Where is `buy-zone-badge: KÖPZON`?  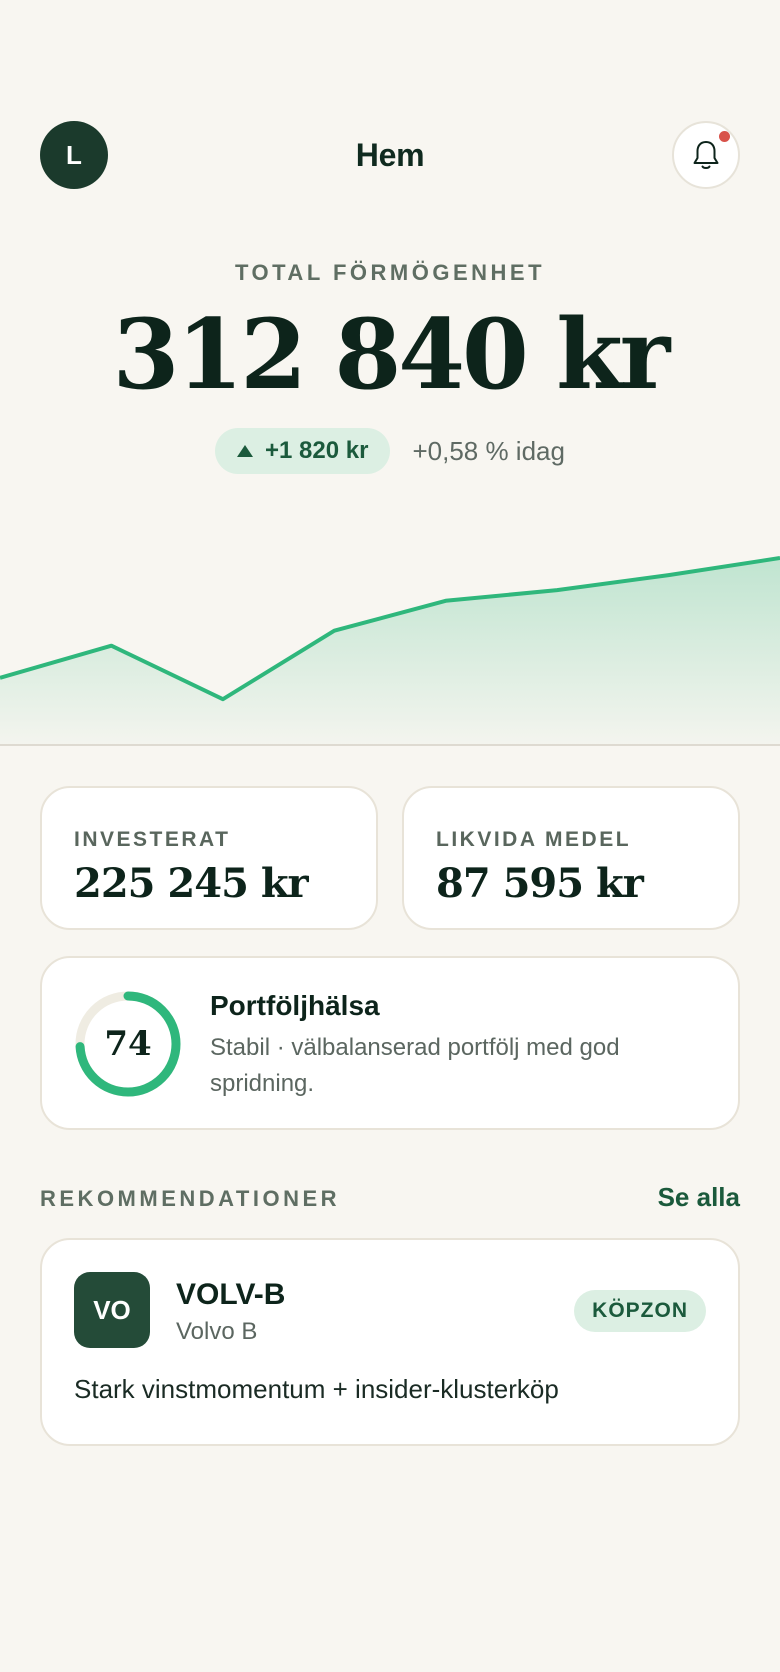 buy-zone-badge: KÖPZON is located at coordinates (640, 1311).